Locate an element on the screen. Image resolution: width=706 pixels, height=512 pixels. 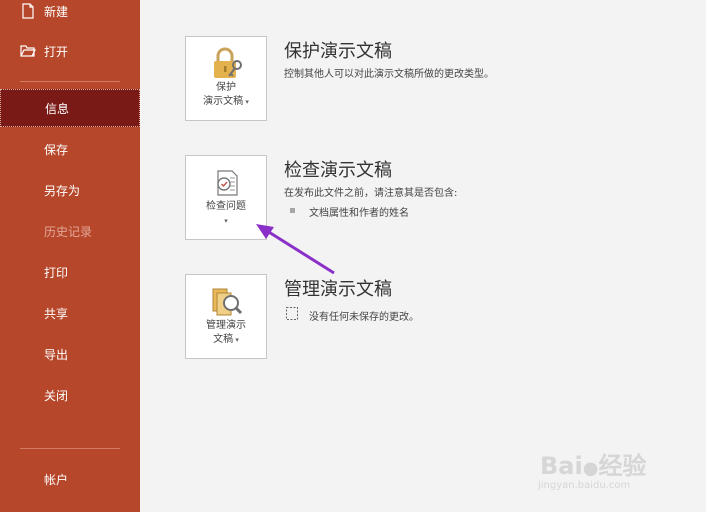
sidebar-item-save: 保存 is located at coordinates (70, 149).